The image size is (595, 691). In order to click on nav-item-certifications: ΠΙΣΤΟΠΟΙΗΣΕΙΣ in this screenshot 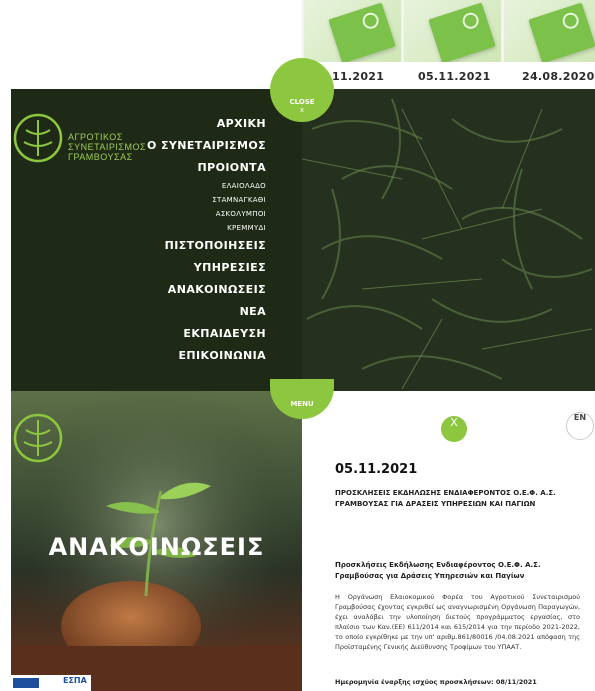, I will do `click(163, 246)`.